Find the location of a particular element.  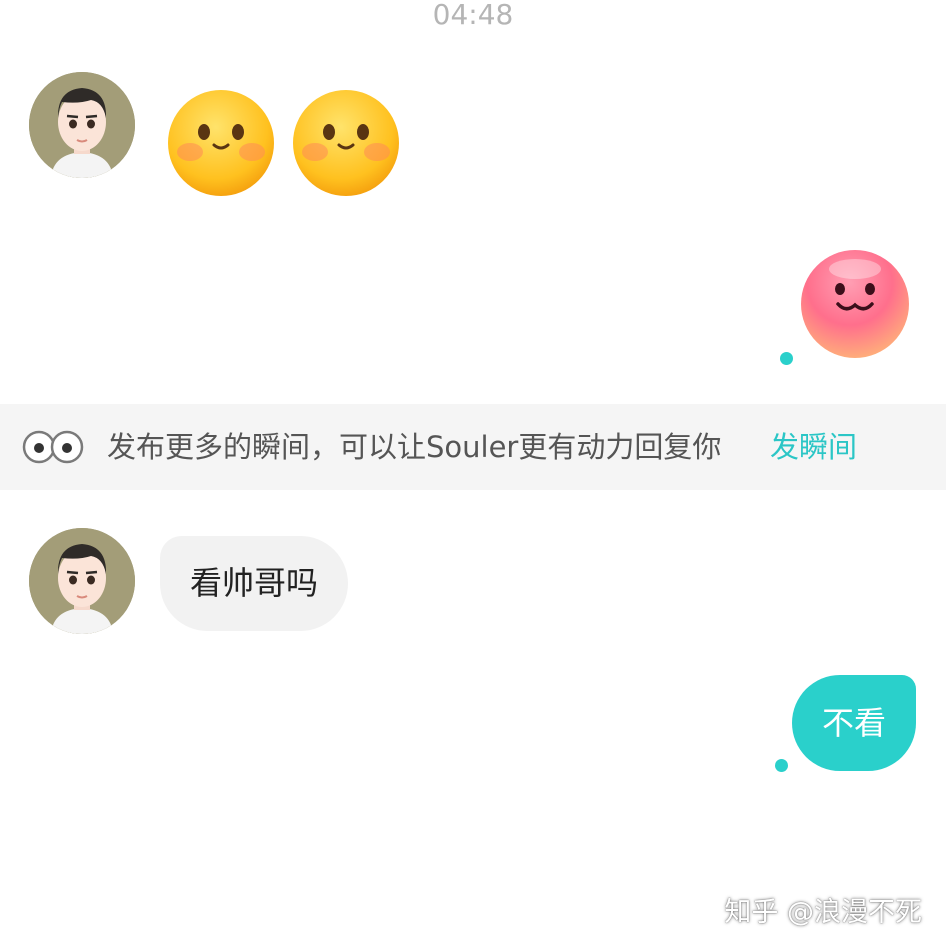

incoming-message-bubble: 看帅哥吗 is located at coordinates (254, 583).